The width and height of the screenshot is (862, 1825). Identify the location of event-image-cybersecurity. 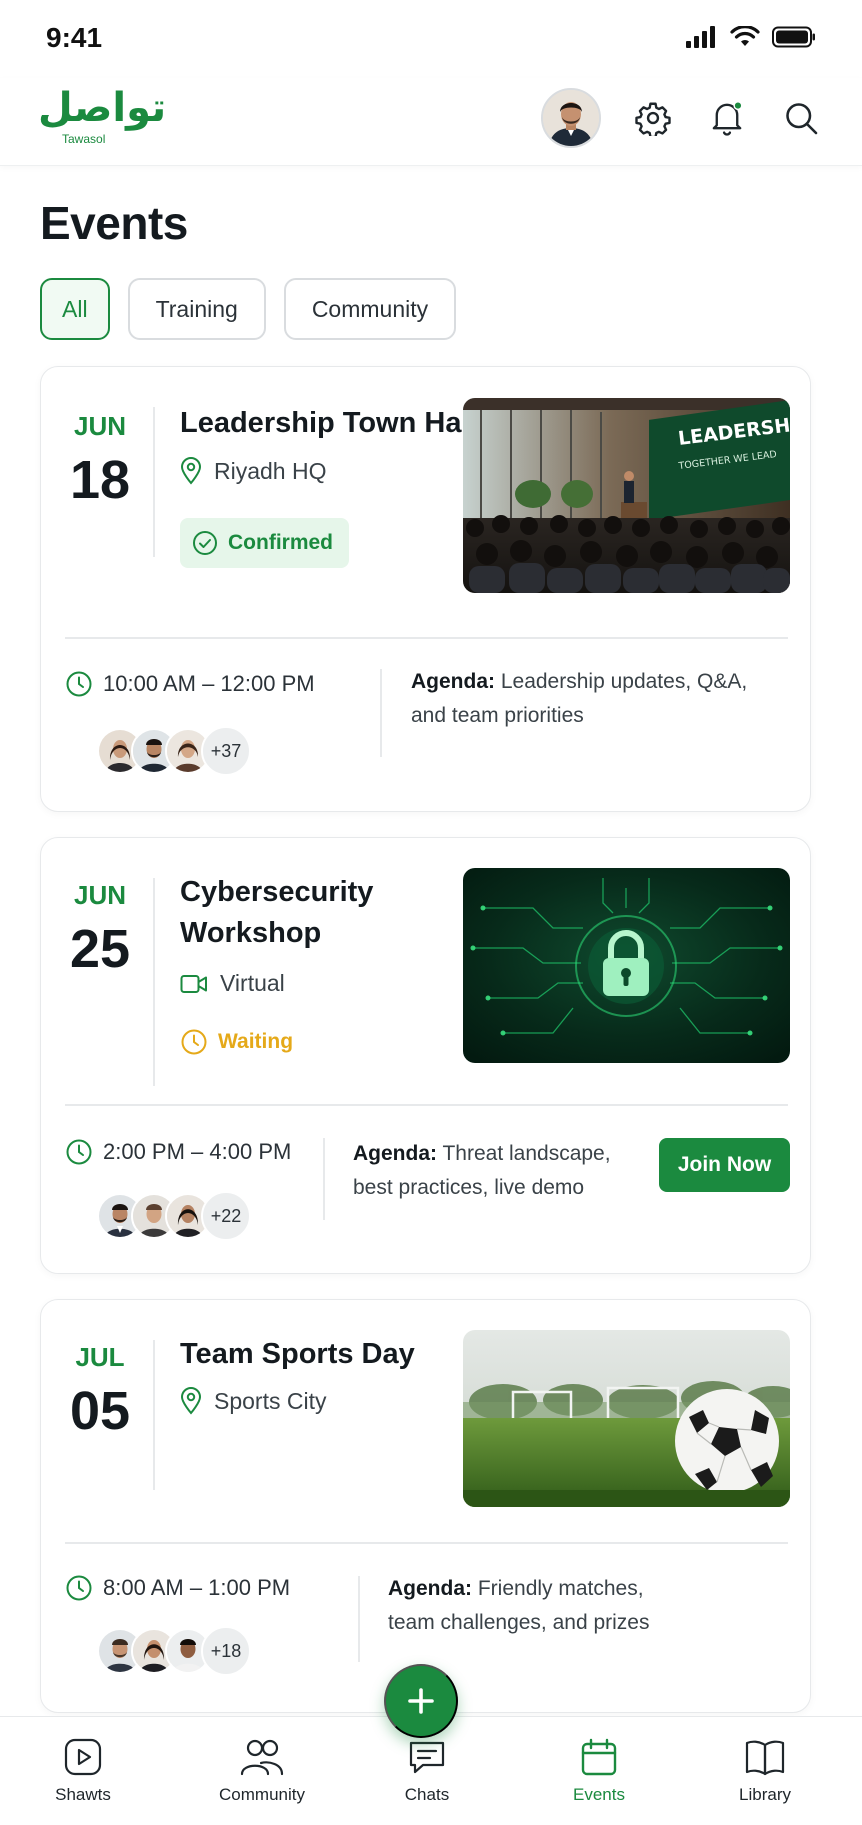
(626, 965).